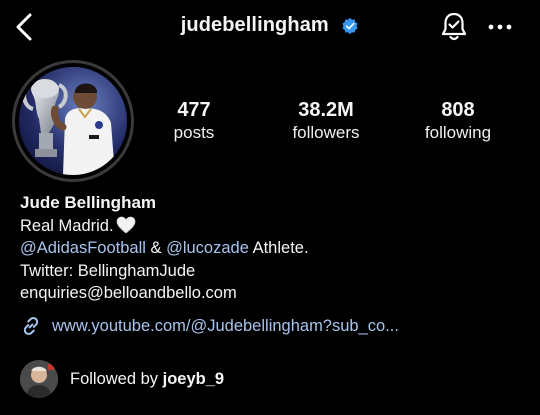 The image size is (540, 415). What do you see at coordinates (326, 110) in the screenshot?
I see `followers-count: 38.2M` at bounding box center [326, 110].